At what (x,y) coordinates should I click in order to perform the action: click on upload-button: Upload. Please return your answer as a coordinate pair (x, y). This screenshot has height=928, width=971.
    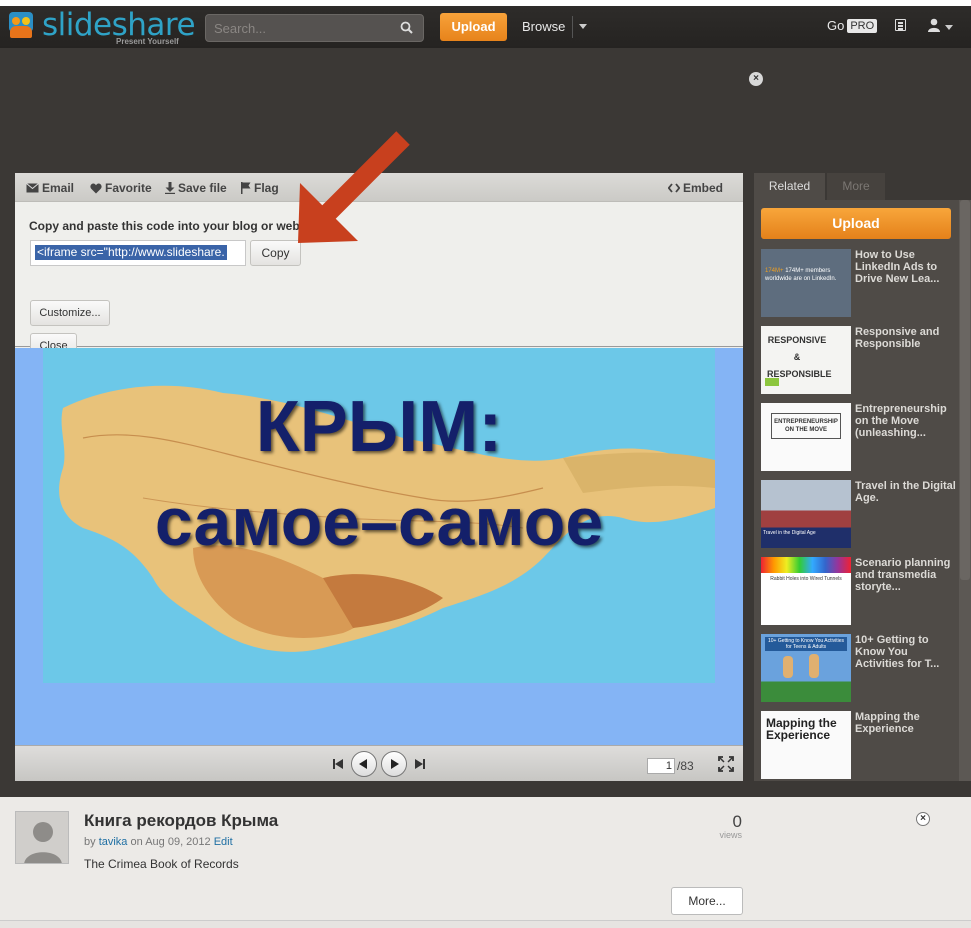
    Looking at the image, I should click on (473, 27).